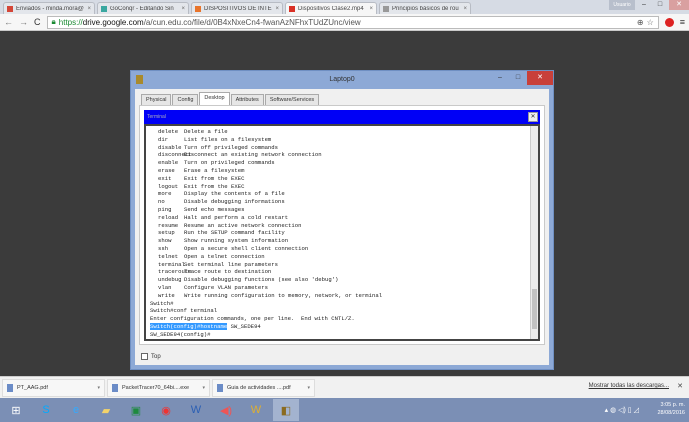 This screenshot has height=422, width=689. What do you see at coordinates (534, 232) in the screenshot?
I see `terminal-scrollbar` at bounding box center [534, 232].